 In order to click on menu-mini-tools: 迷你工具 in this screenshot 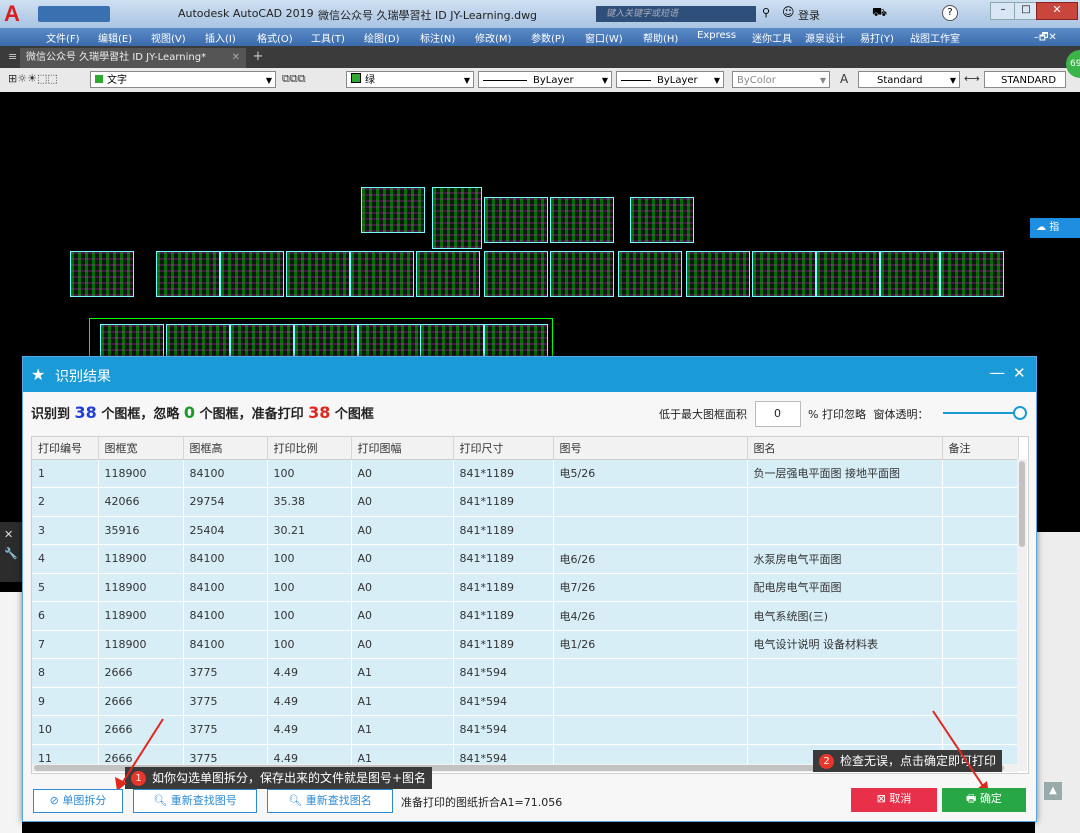, I will do `click(772, 37)`.